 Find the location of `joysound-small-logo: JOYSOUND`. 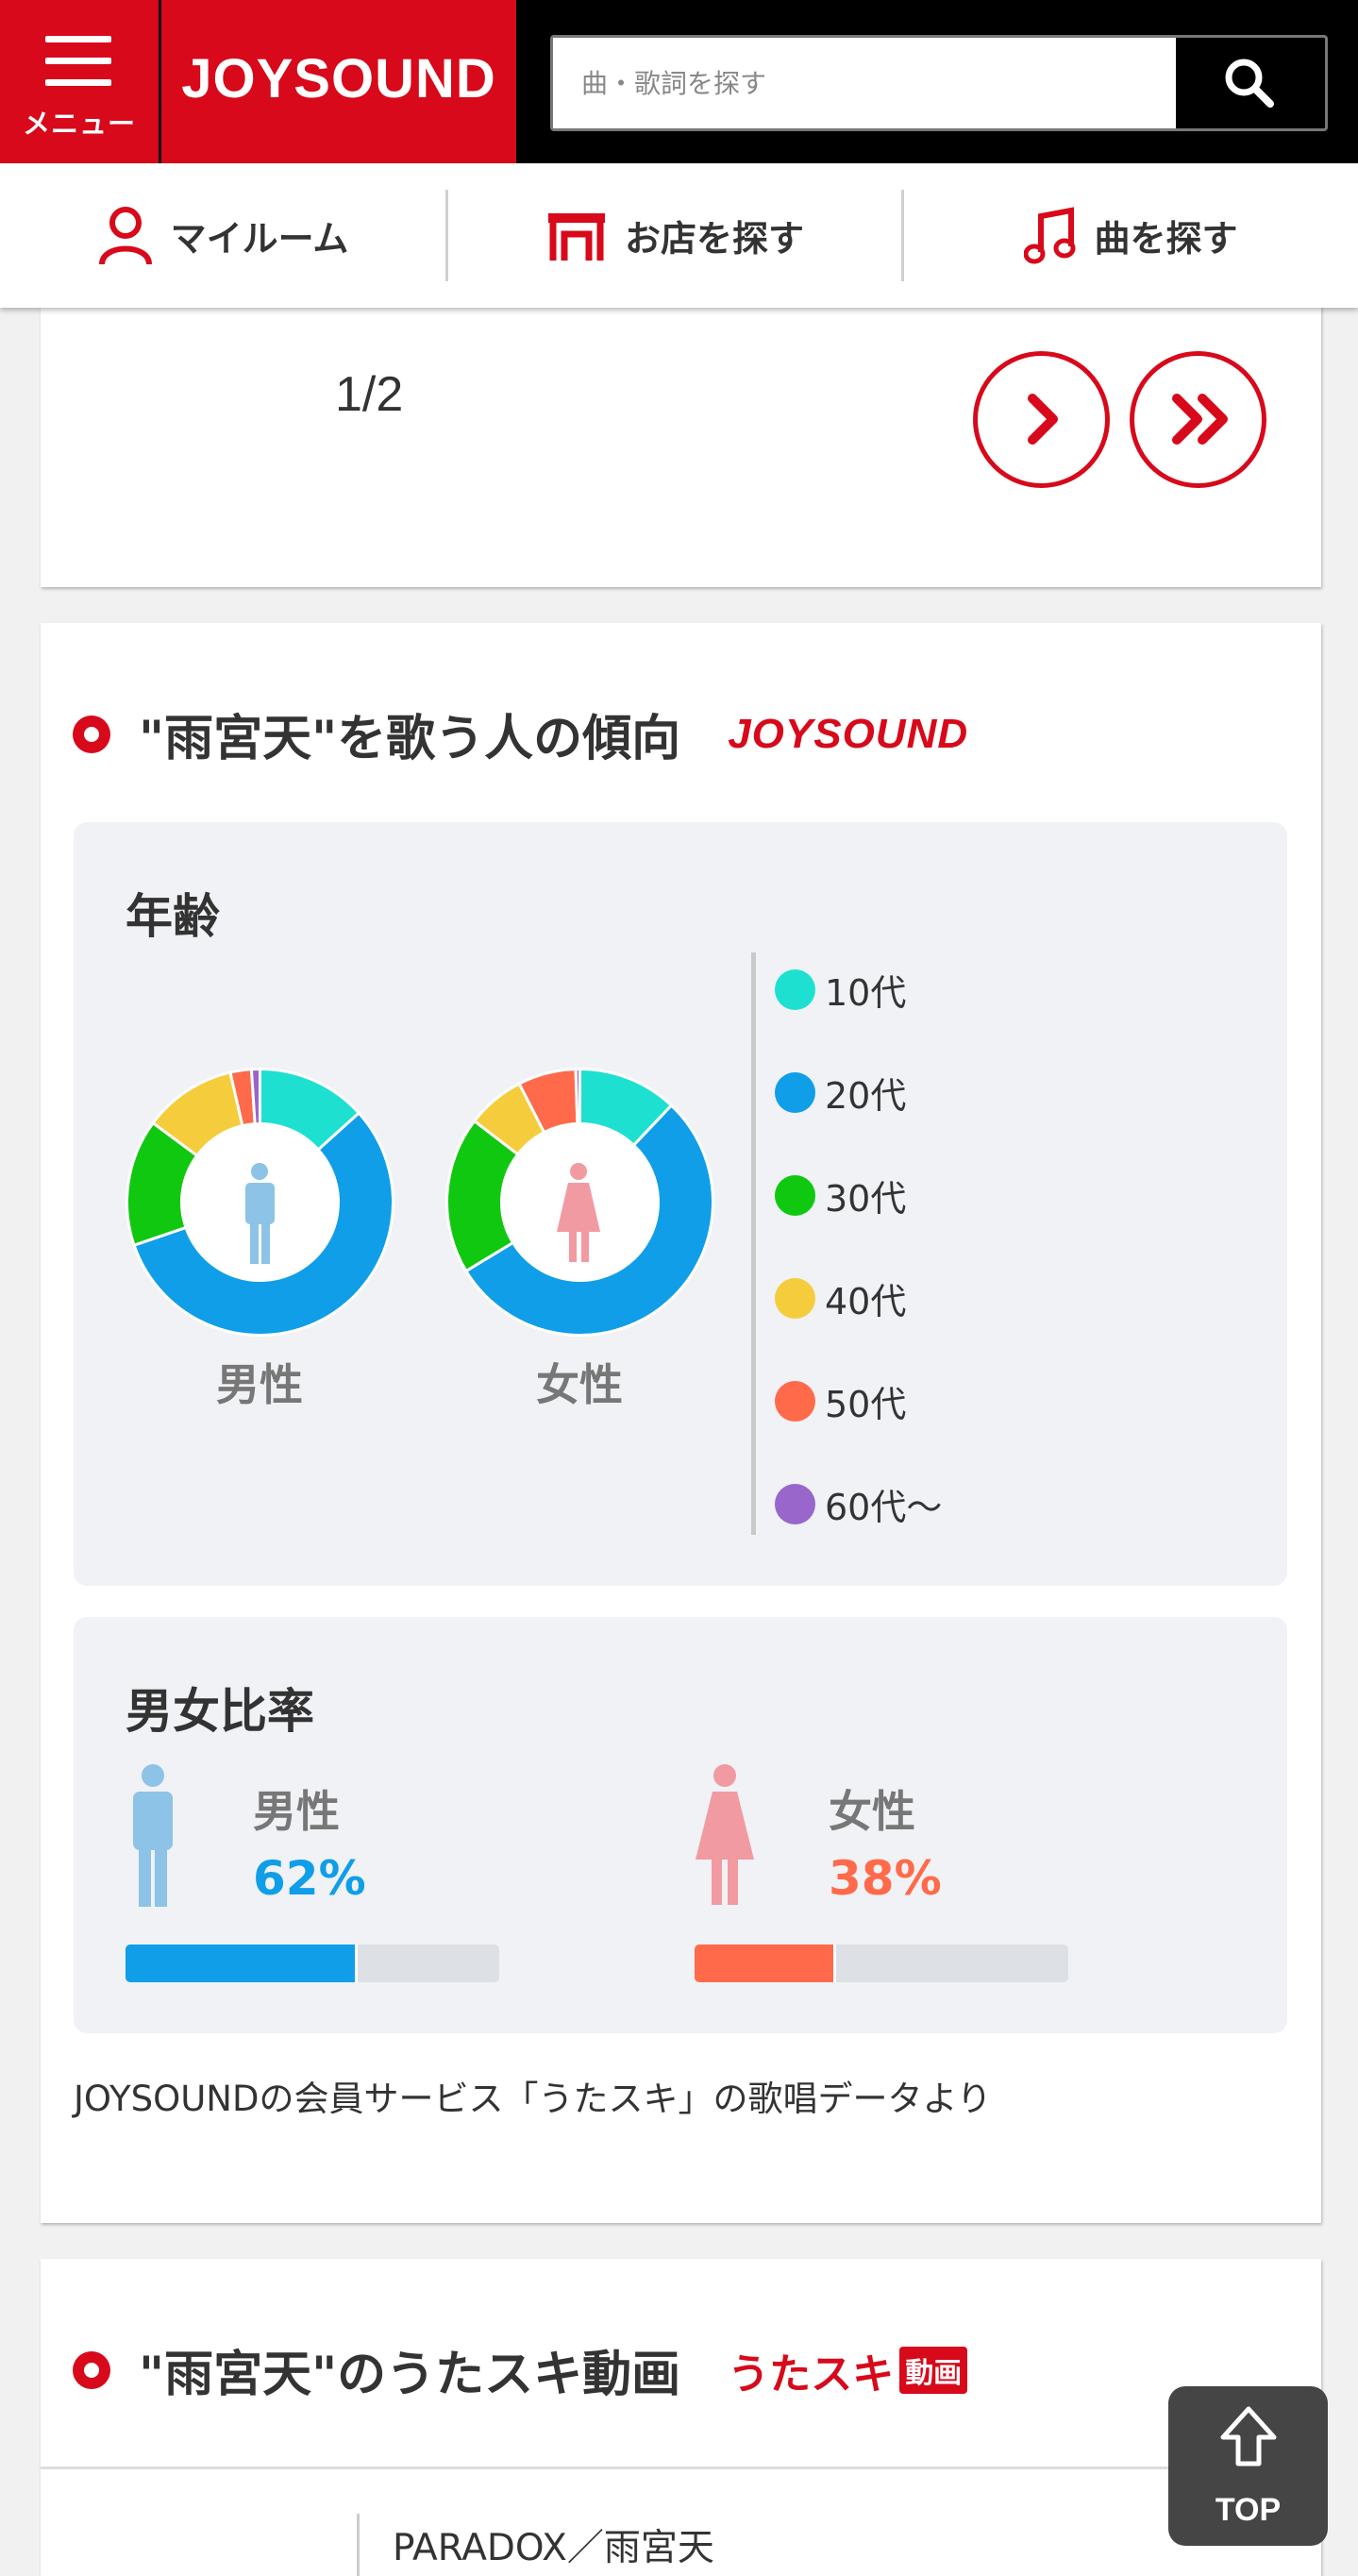

joysound-small-logo: JOYSOUND is located at coordinates (848, 734).